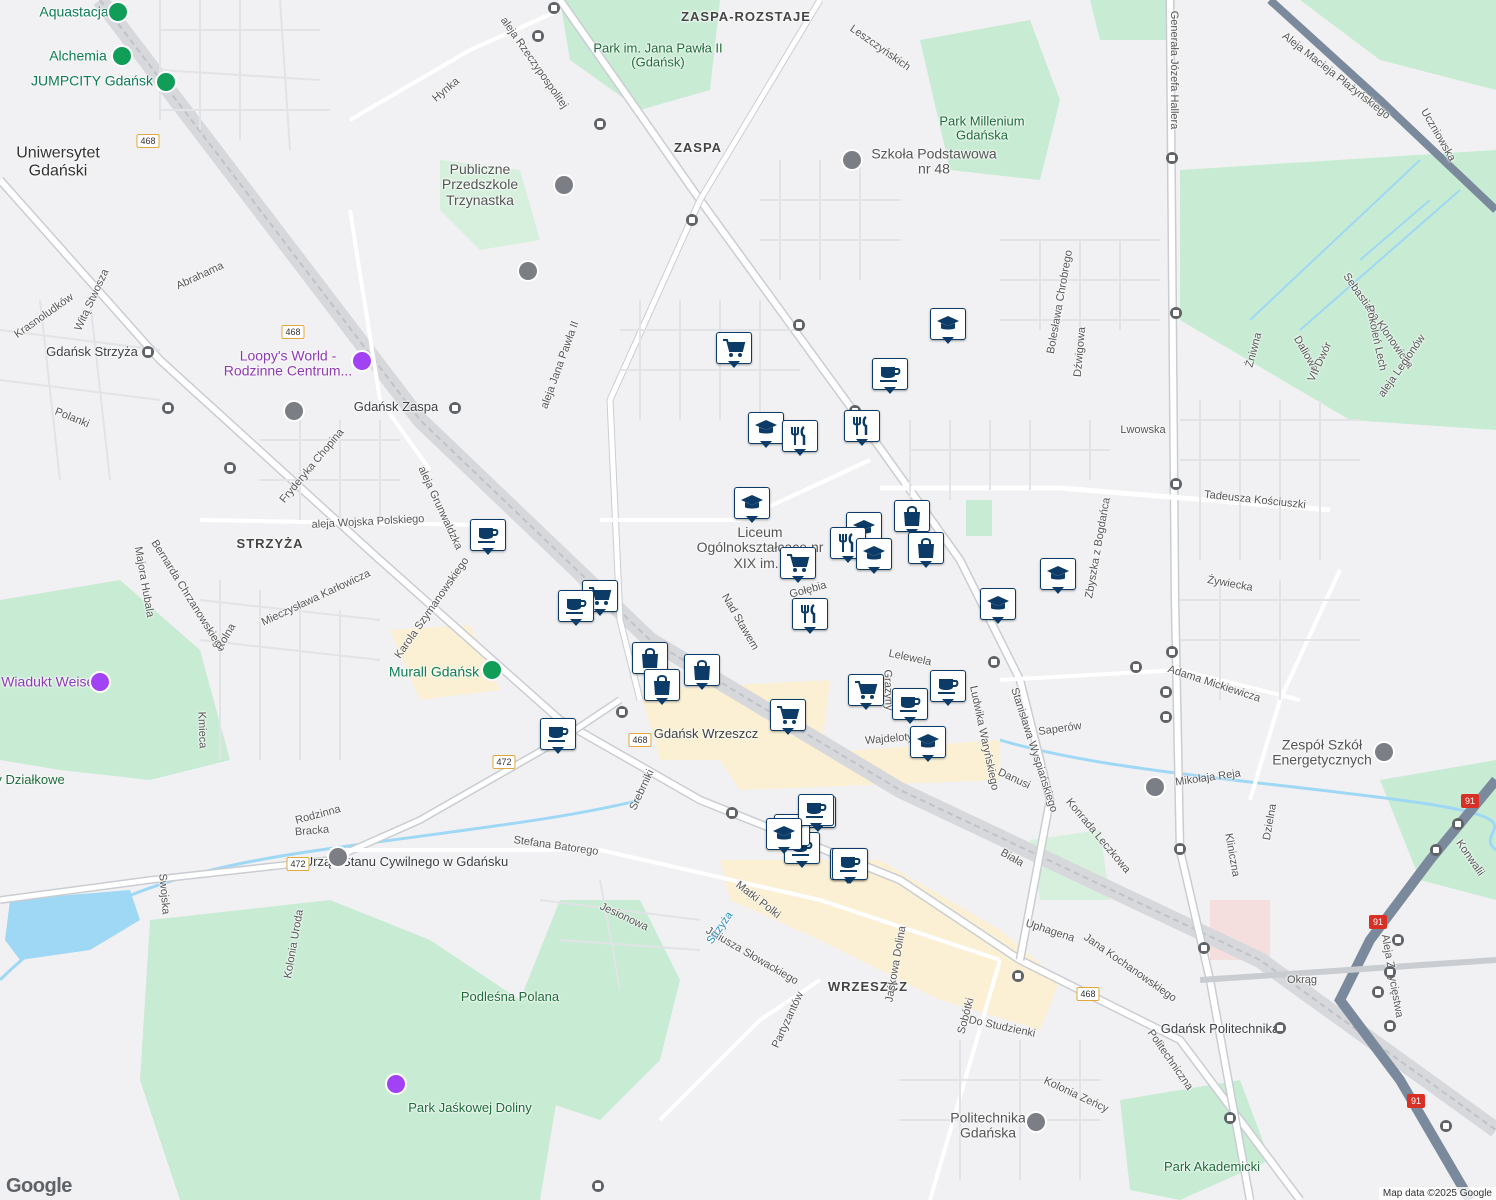 The height and width of the screenshot is (1200, 1496). What do you see at coordinates (1378, 922) in the screenshot?
I see `route-shield: 91` at bounding box center [1378, 922].